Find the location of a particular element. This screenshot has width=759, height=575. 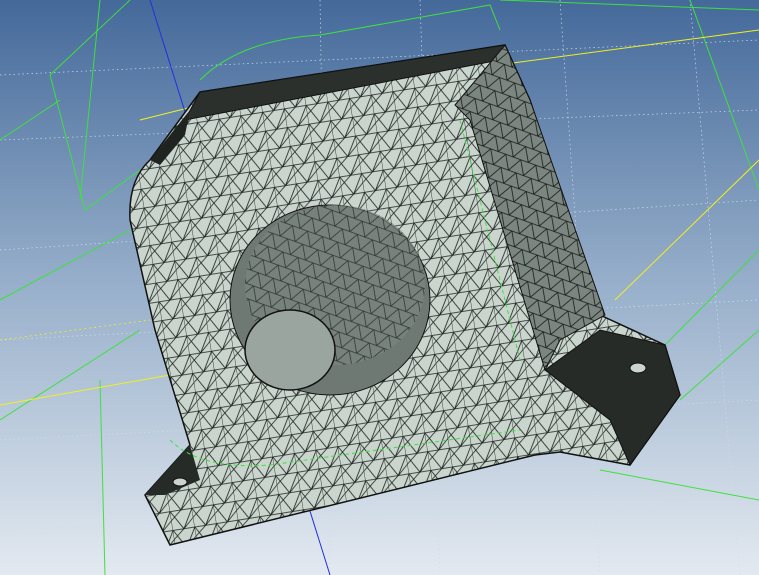

mount-hole-right is located at coordinates (638, 368).